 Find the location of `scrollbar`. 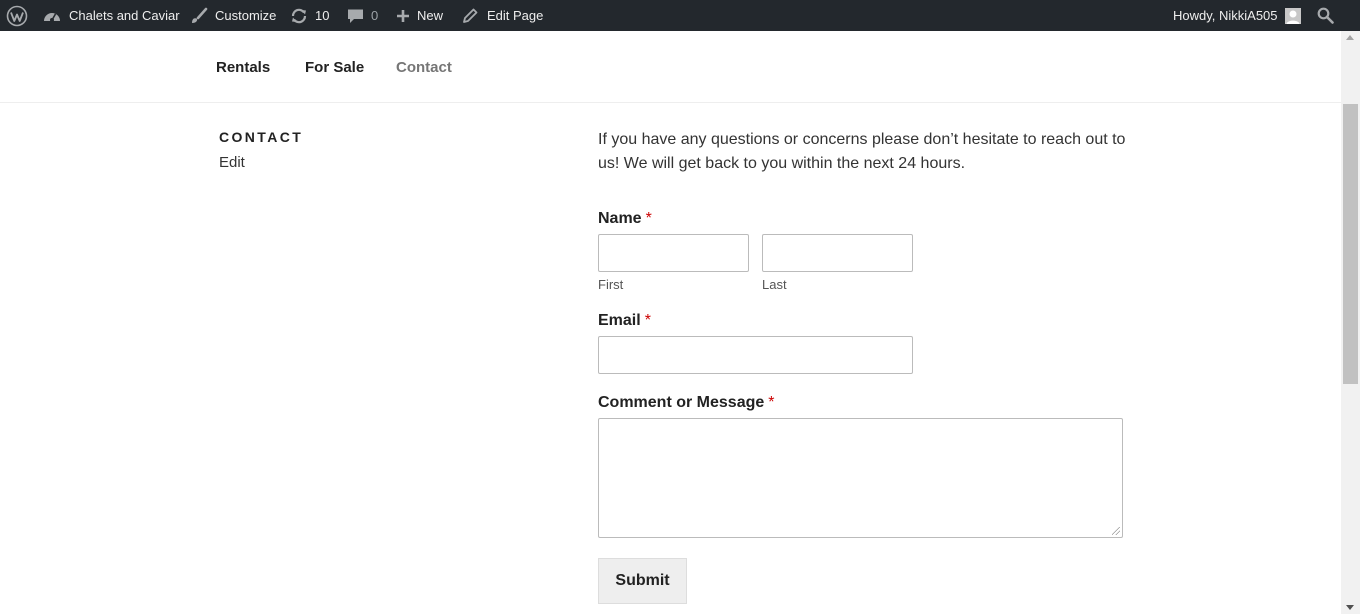

scrollbar is located at coordinates (1350, 322).